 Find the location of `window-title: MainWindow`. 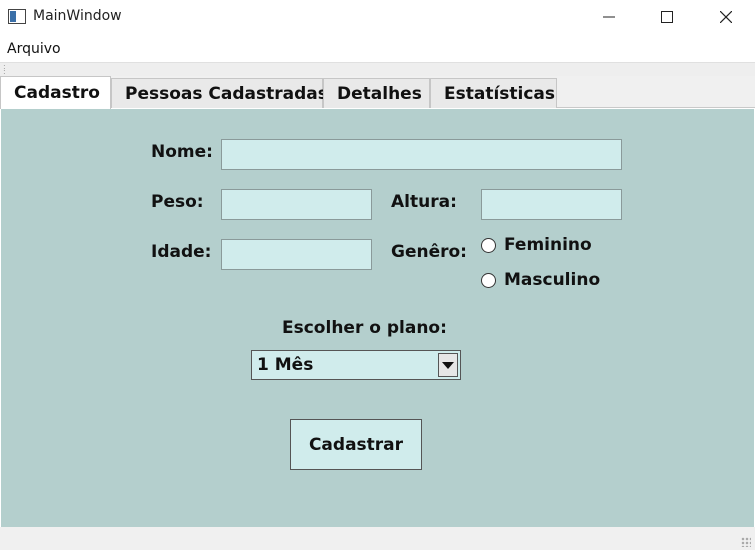

window-title: MainWindow is located at coordinates (77, 16).